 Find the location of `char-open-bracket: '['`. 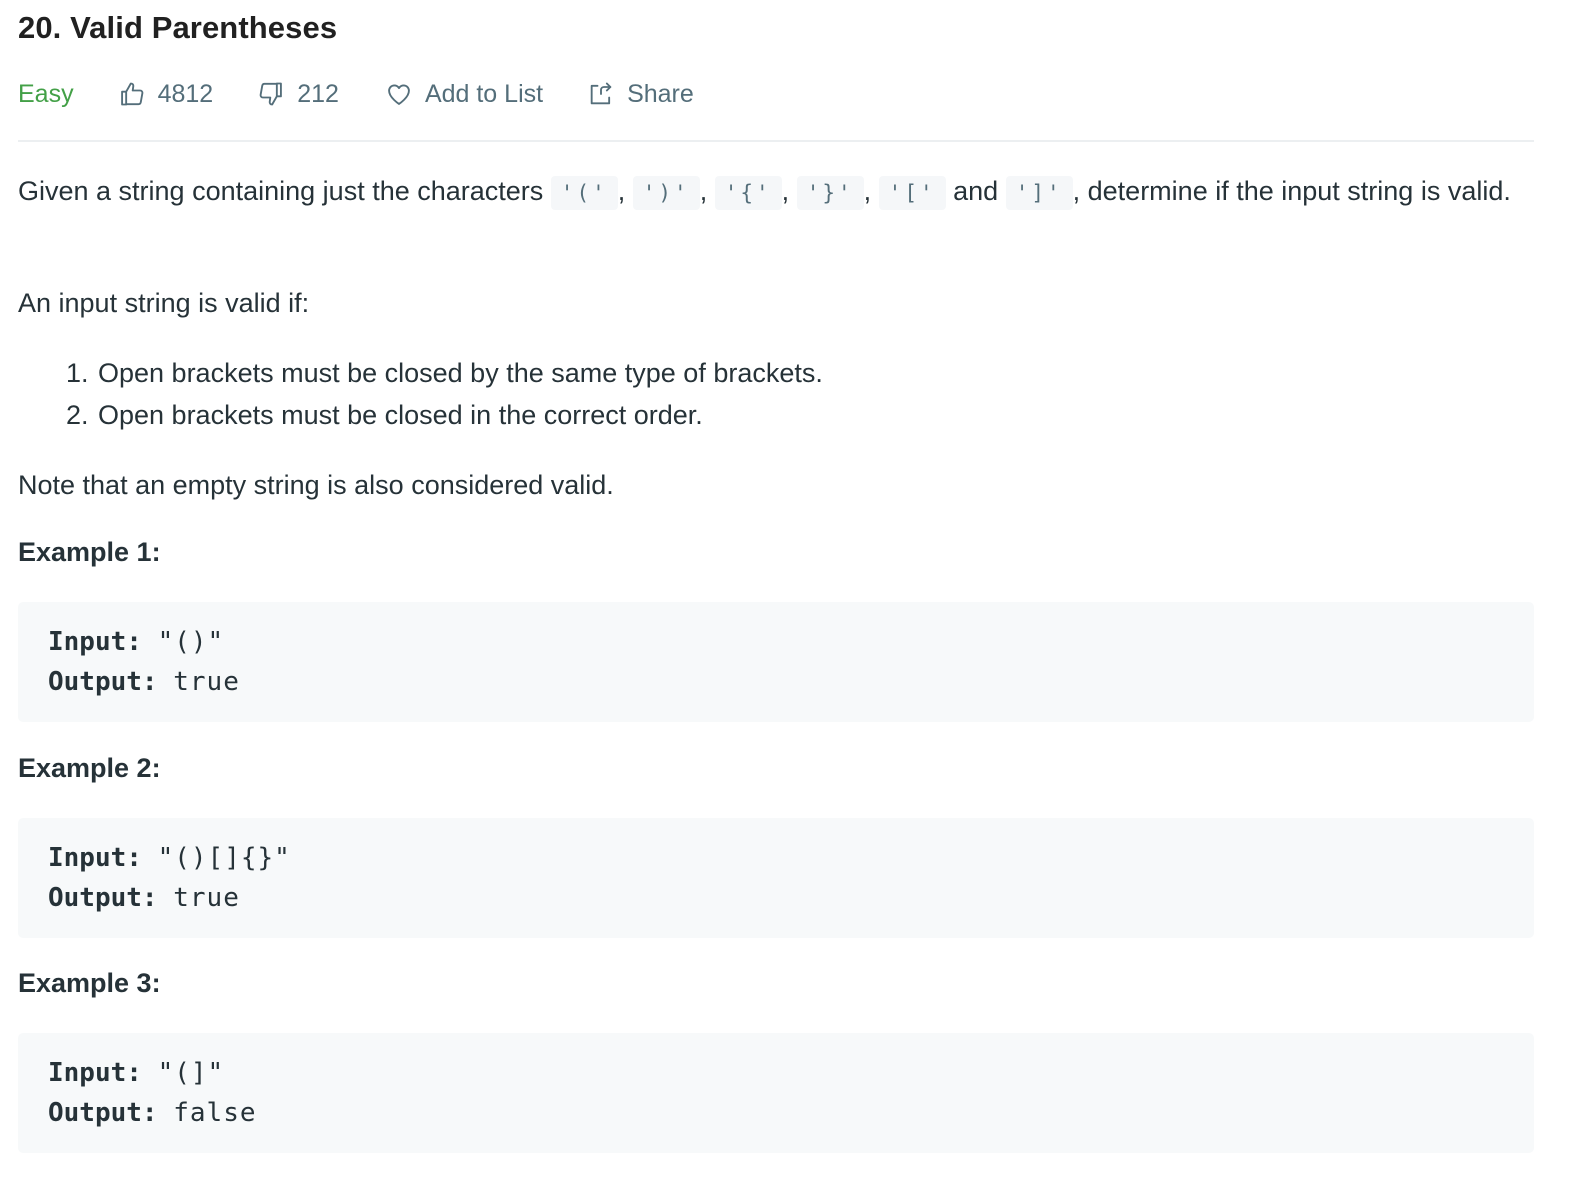

char-open-bracket: '[' is located at coordinates (912, 193).